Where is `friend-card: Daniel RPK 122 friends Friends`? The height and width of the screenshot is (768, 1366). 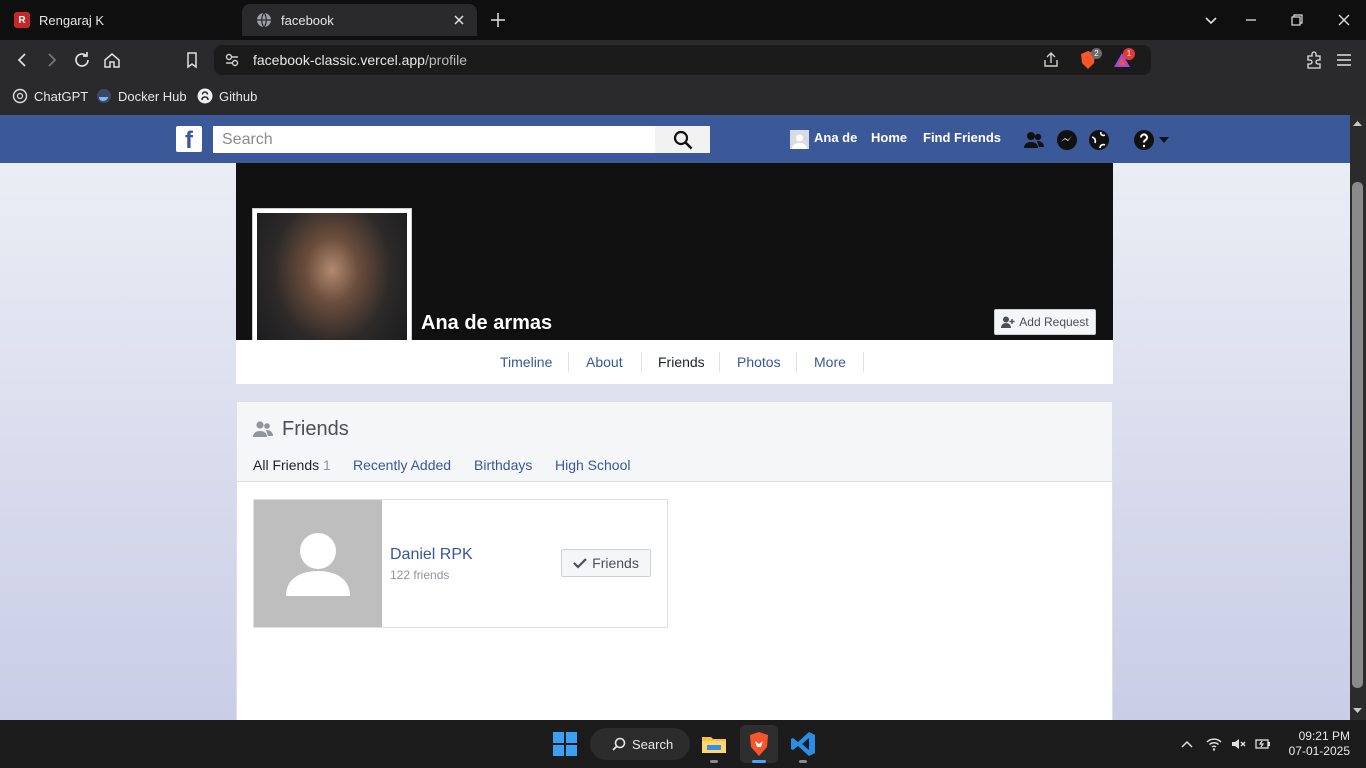
friend-card: Daniel RPK 122 friends Friends is located at coordinates (460, 563).